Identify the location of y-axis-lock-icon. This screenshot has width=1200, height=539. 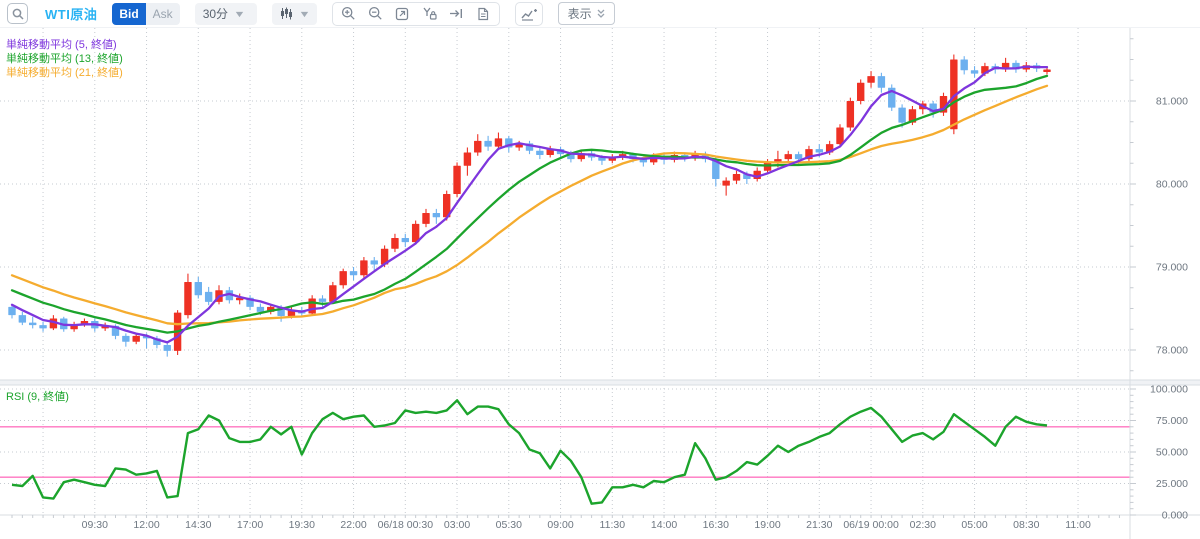
(430, 13).